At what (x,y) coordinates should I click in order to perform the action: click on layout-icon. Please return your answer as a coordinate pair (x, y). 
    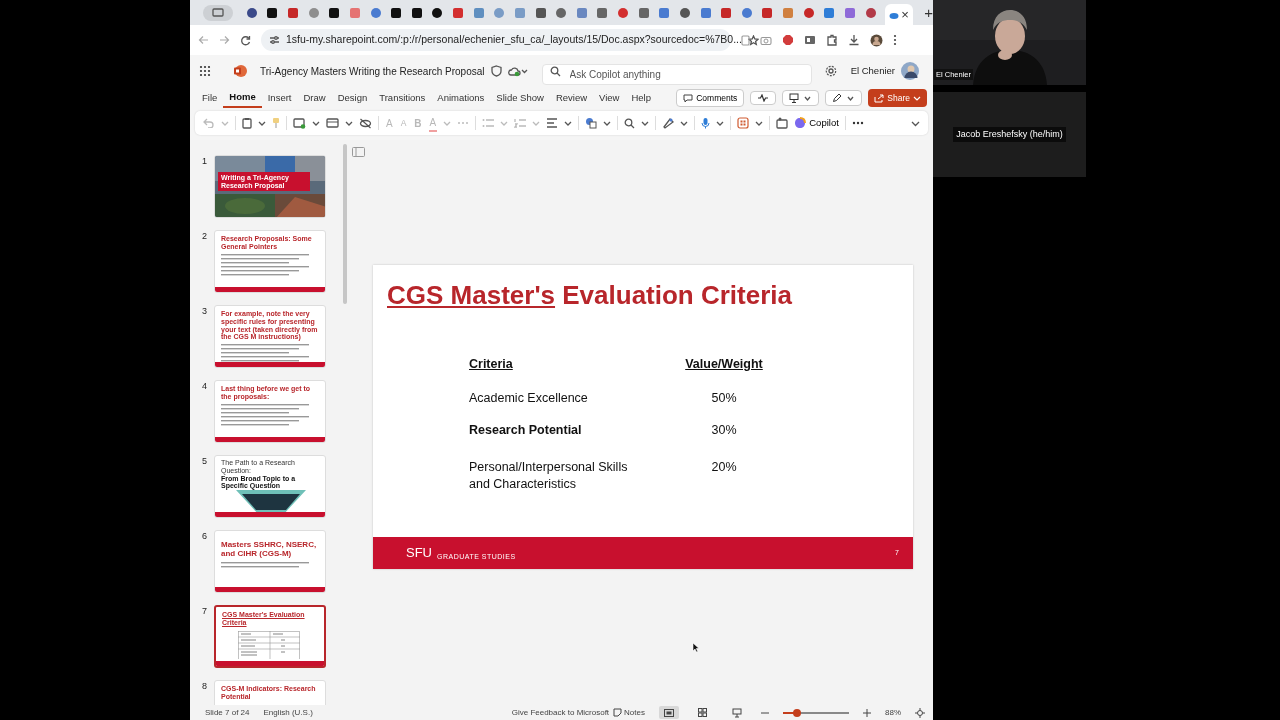
    Looking at the image, I should click on (332, 123).